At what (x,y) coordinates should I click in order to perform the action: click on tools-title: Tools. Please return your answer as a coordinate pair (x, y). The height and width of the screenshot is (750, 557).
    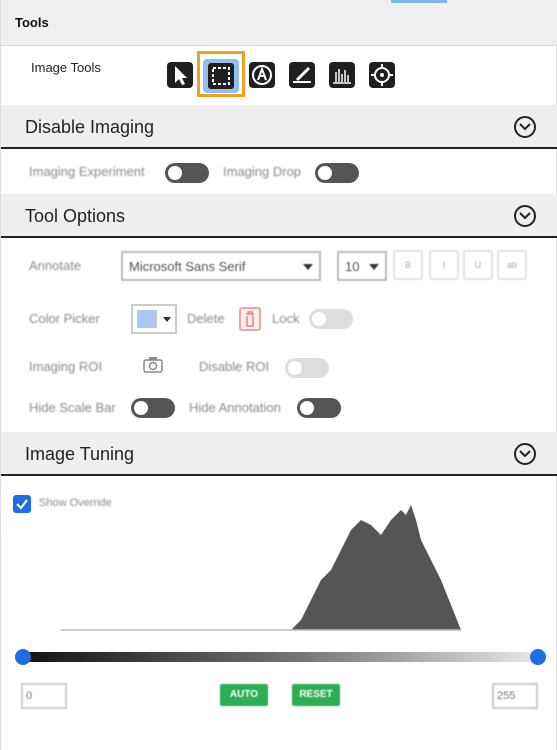
    Looking at the image, I should click on (32, 22).